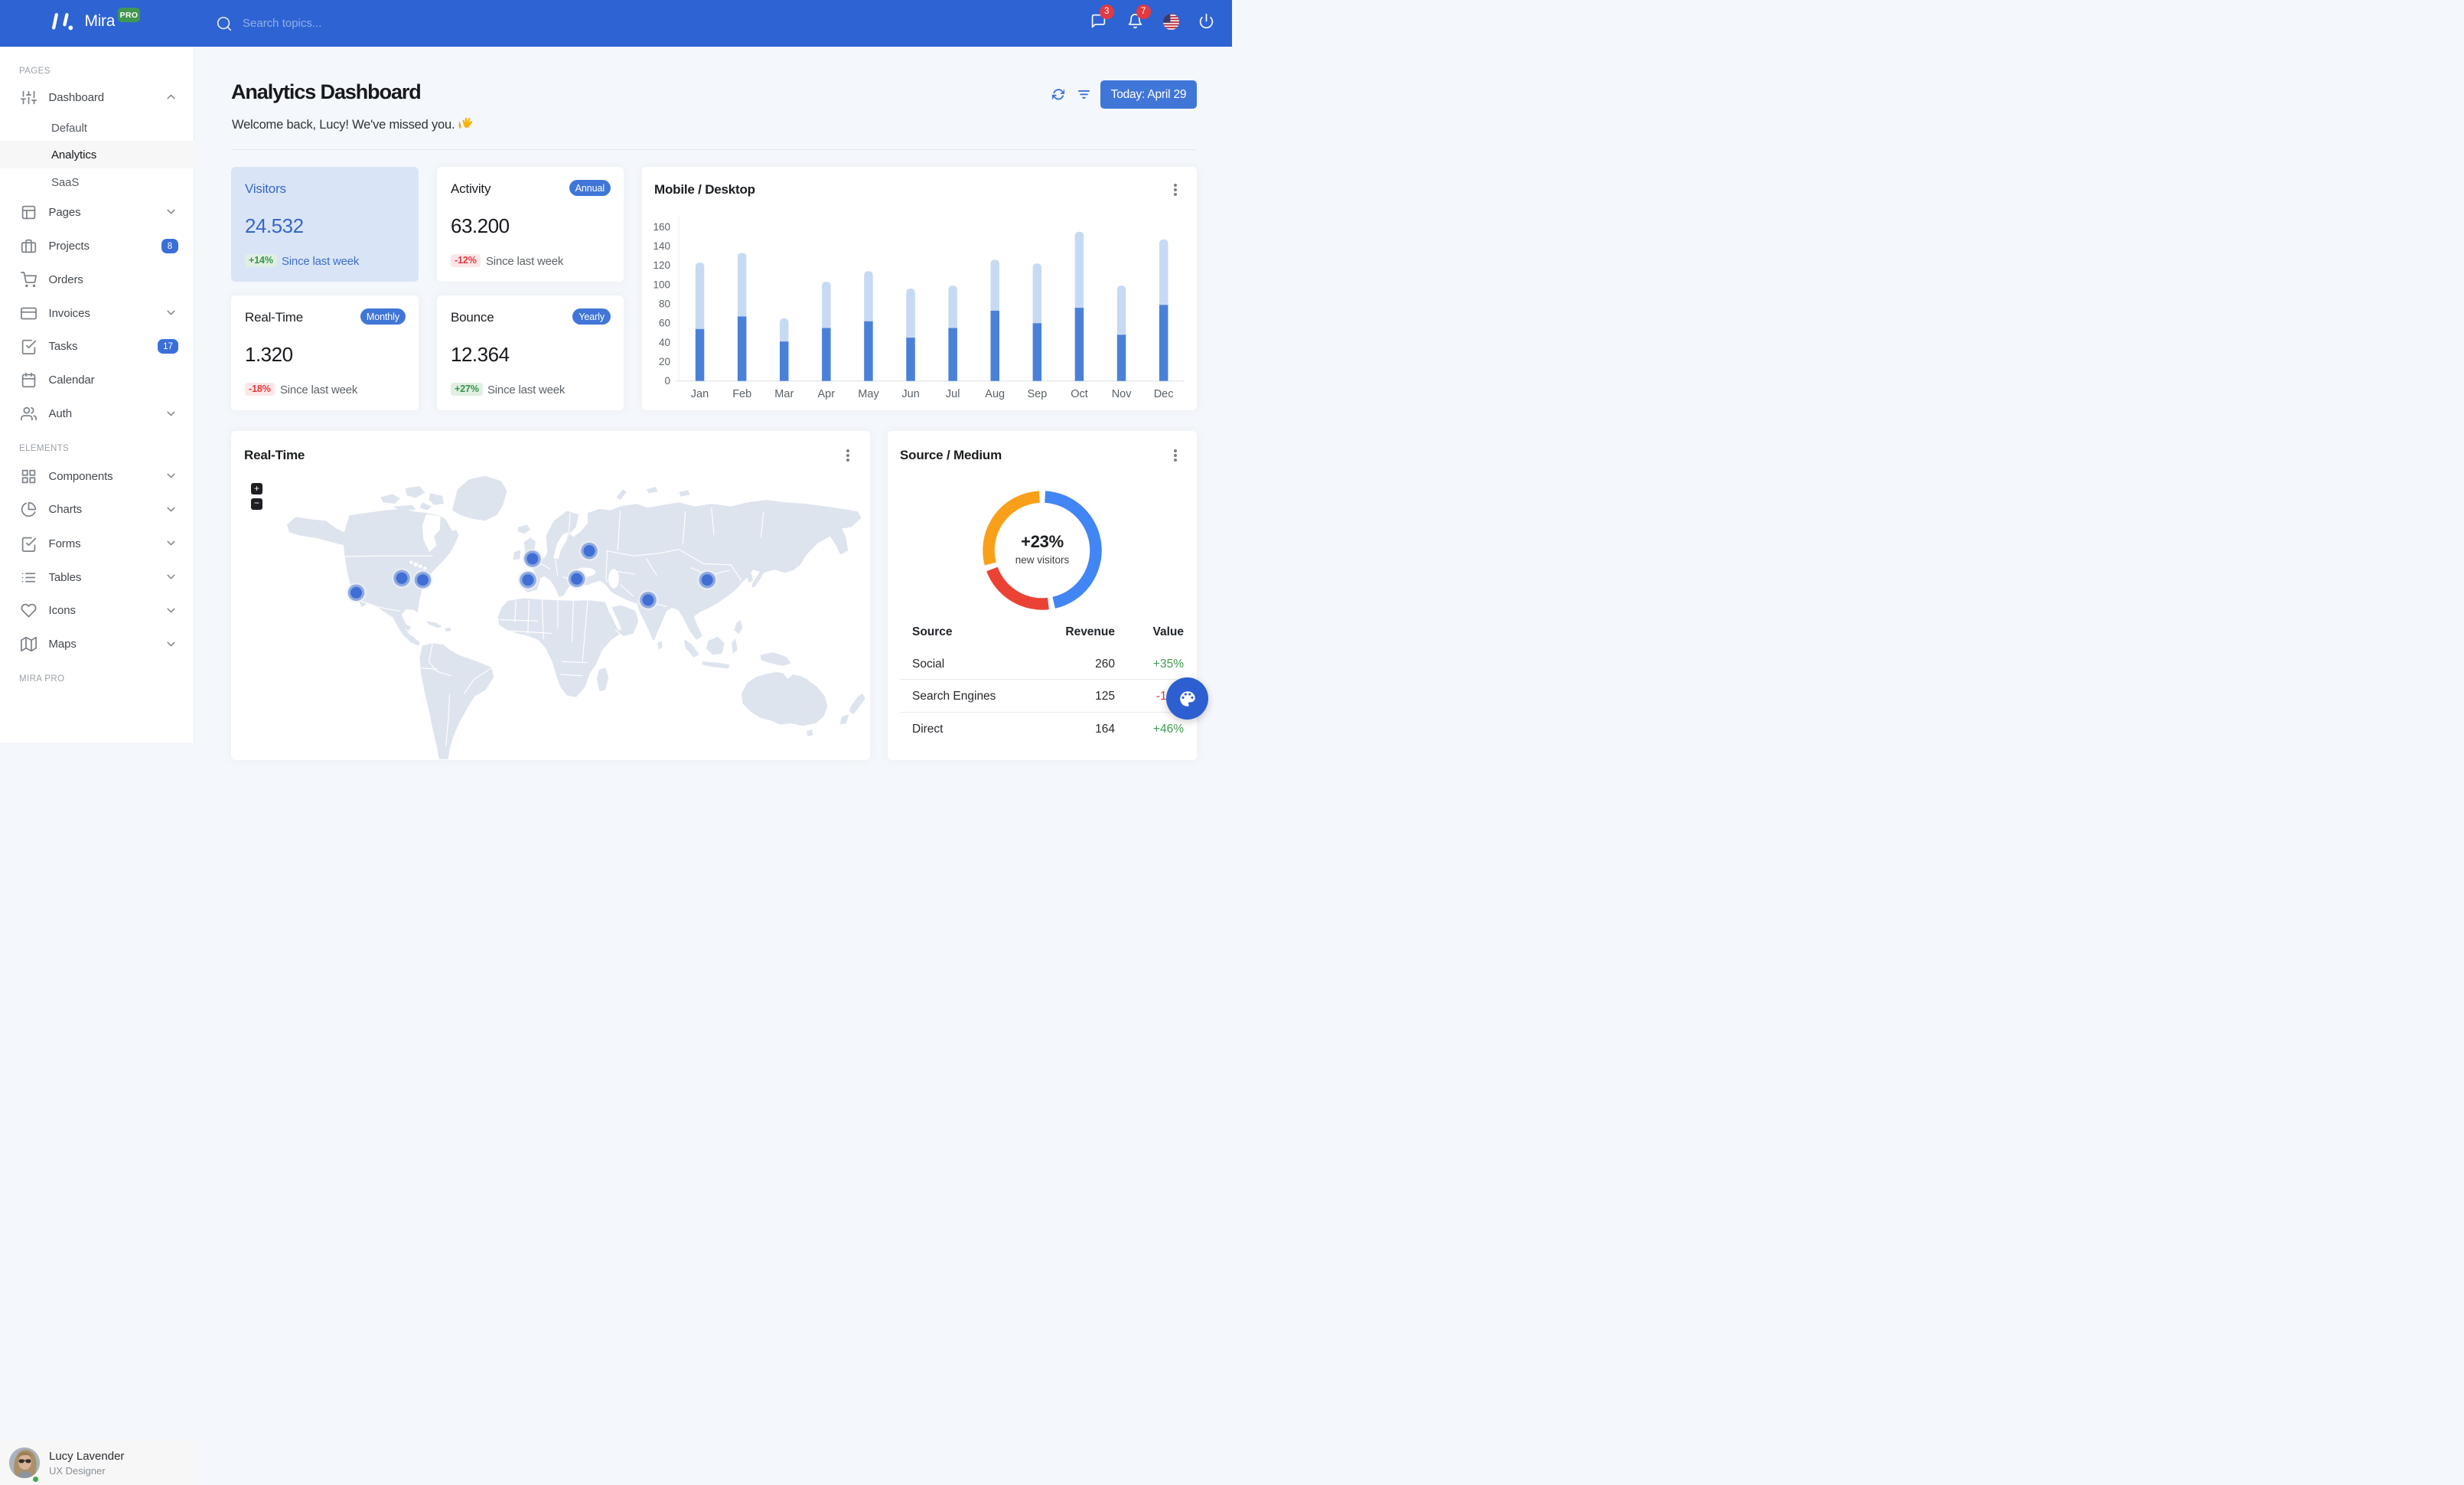 The height and width of the screenshot is (1485, 2464). What do you see at coordinates (665, 304) in the screenshot?
I see `svg-text: 80` at bounding box center [665, 304].